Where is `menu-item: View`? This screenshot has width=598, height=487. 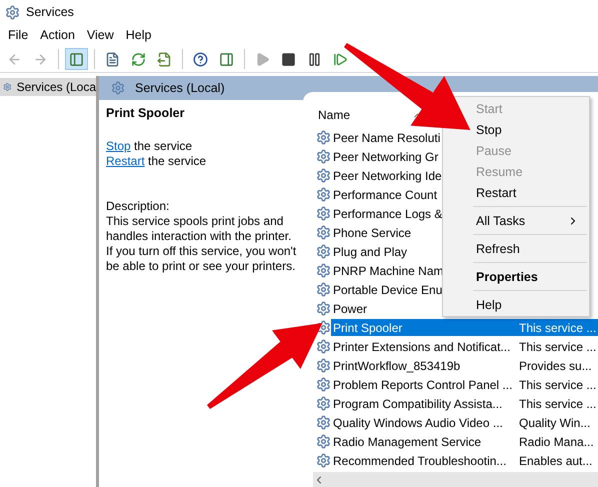 menu-item: View is located at coordinates (100, 35).